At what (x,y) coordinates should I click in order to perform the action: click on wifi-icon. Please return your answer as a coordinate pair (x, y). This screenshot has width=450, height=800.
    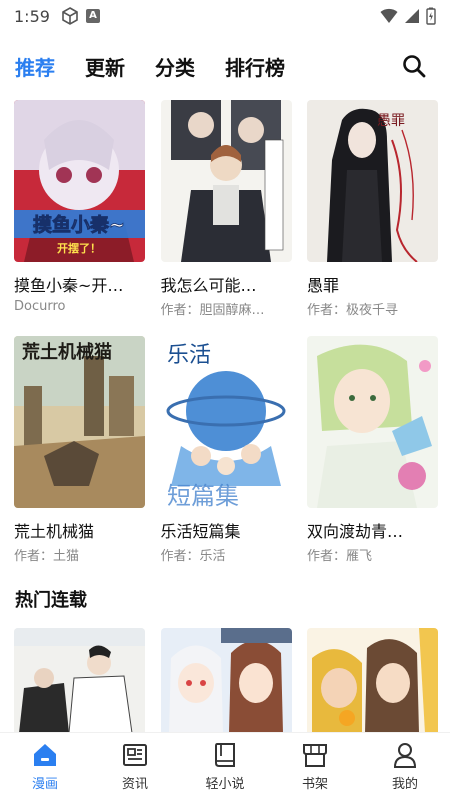
    Looking at the image, I should click on (389, 15).